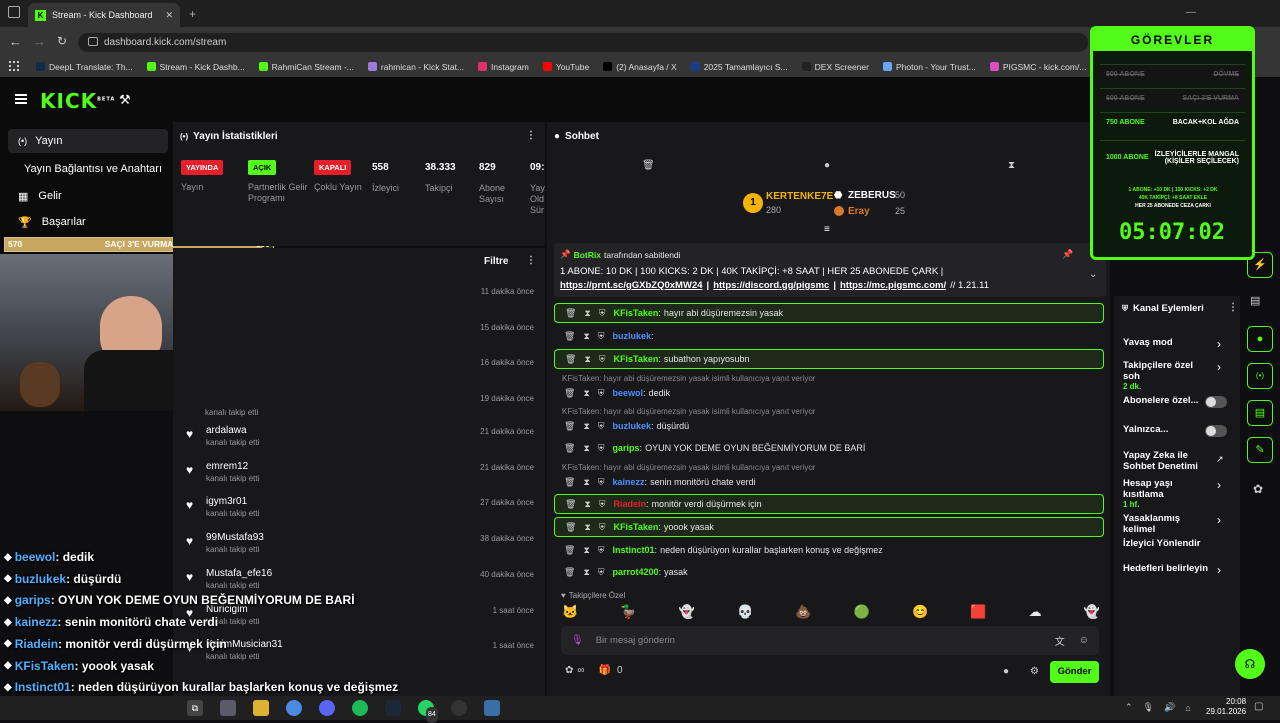 This screenshot has height=723, width=1280. I want to click on discord-icon, so click(327, 708).